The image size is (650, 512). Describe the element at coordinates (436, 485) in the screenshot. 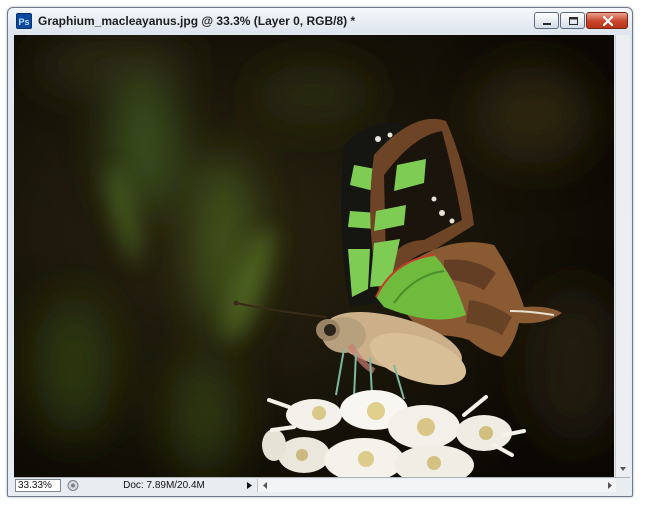

I see `horizontal-scrollbar` at that location.